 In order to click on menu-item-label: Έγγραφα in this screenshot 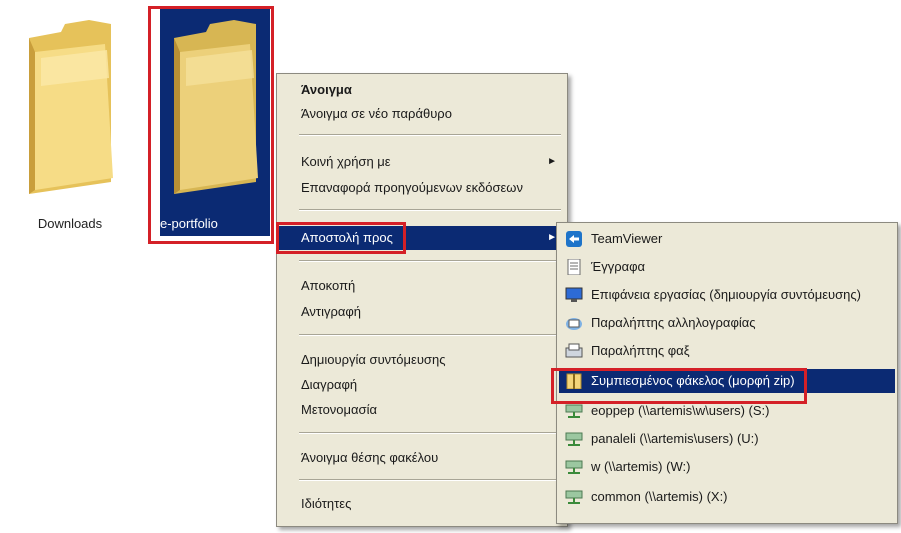, I will do `click(618, 266)`.